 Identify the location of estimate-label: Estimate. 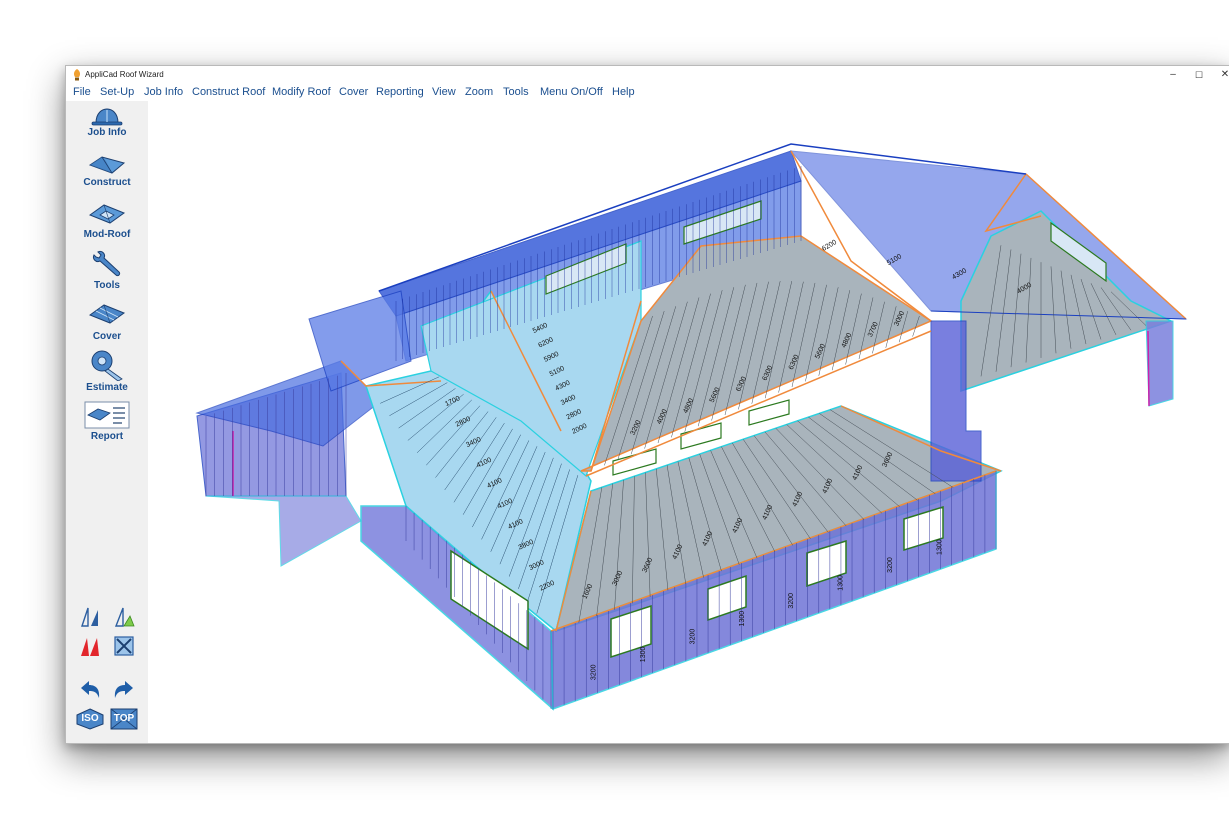
(107, 387).